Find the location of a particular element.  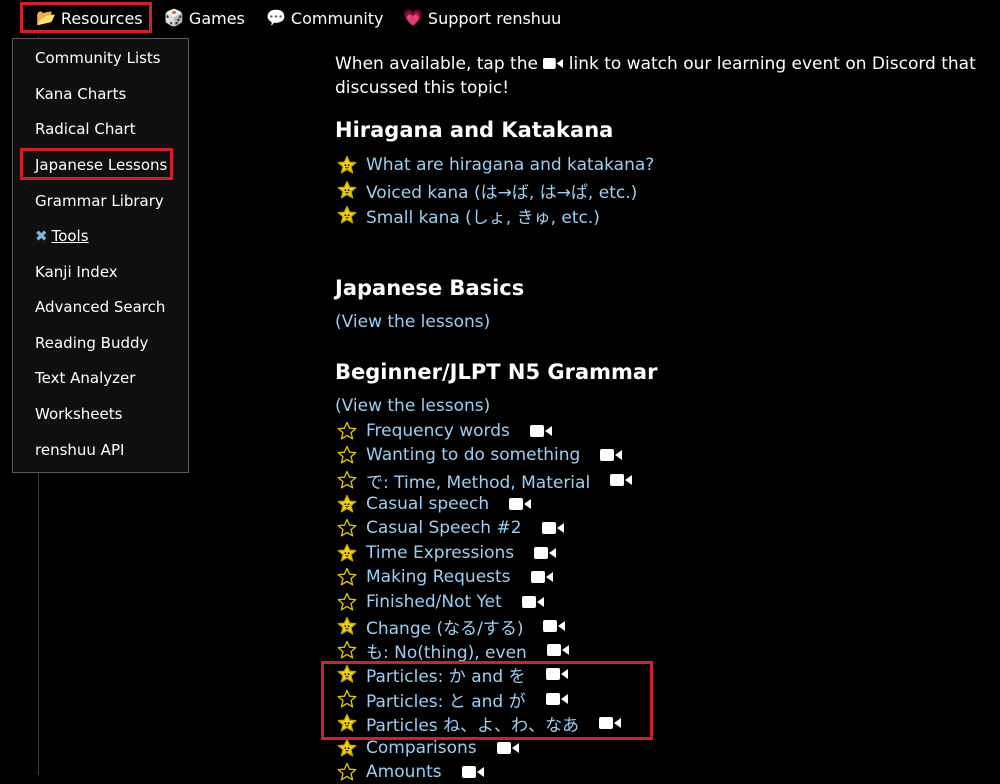

nav-resources: 📂 Resources is located at coordinates (89, 18).